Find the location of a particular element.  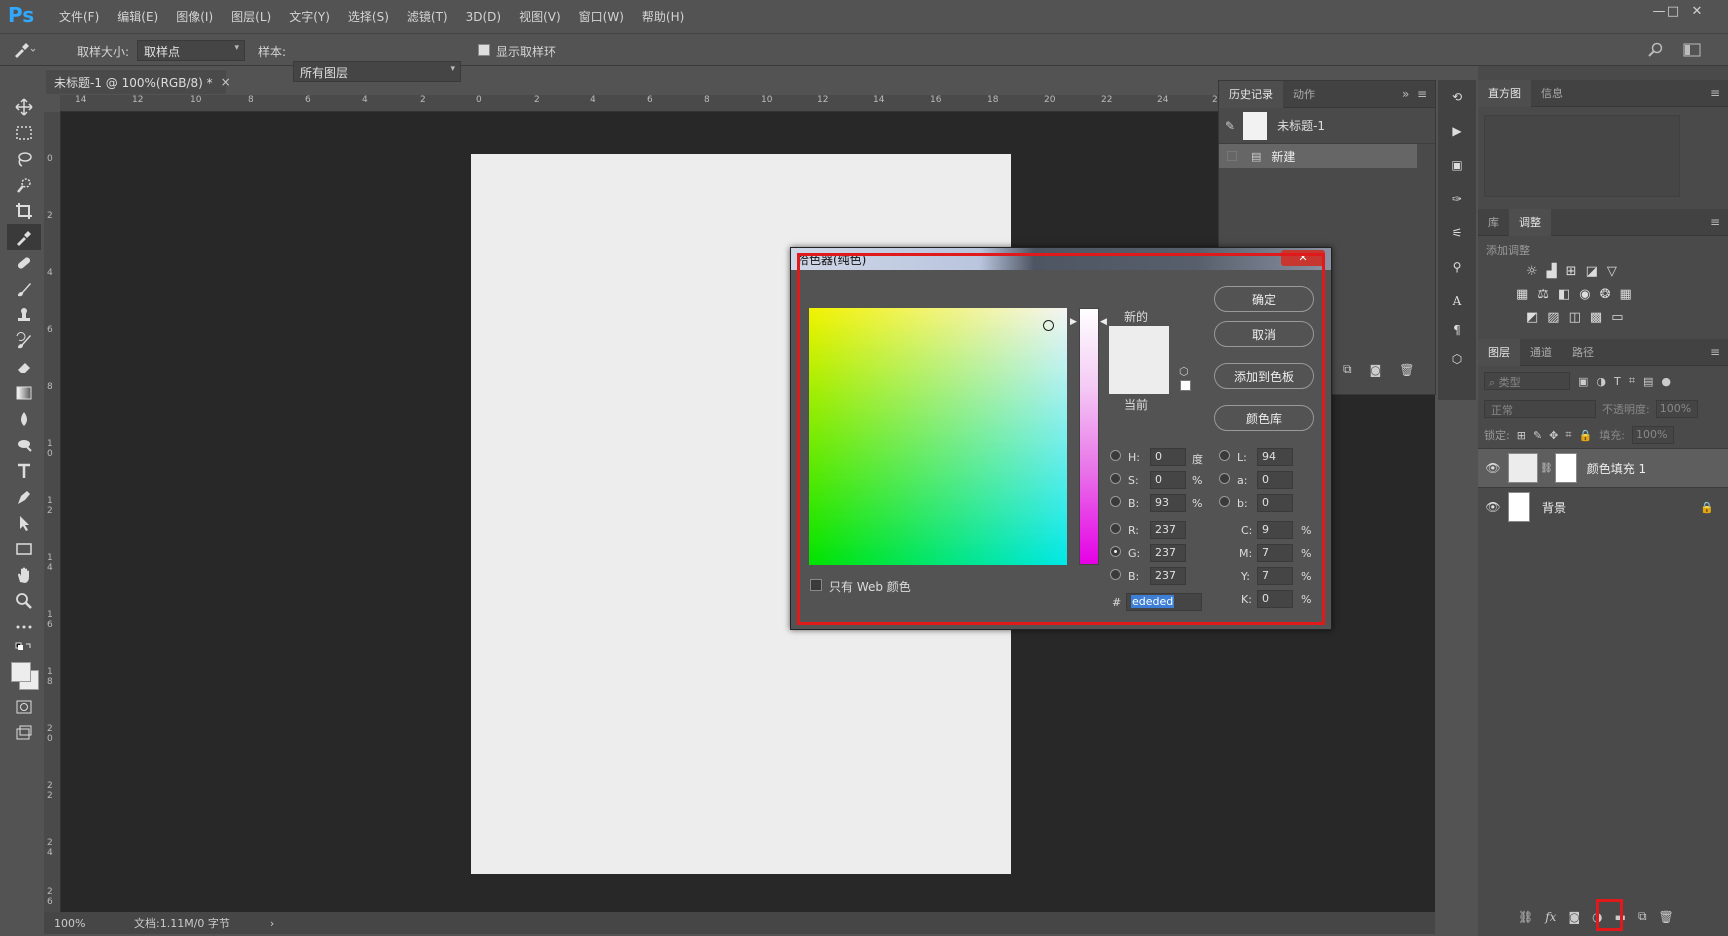

menu-filter: 滤镜(T) is located at coordinates (427, 16).